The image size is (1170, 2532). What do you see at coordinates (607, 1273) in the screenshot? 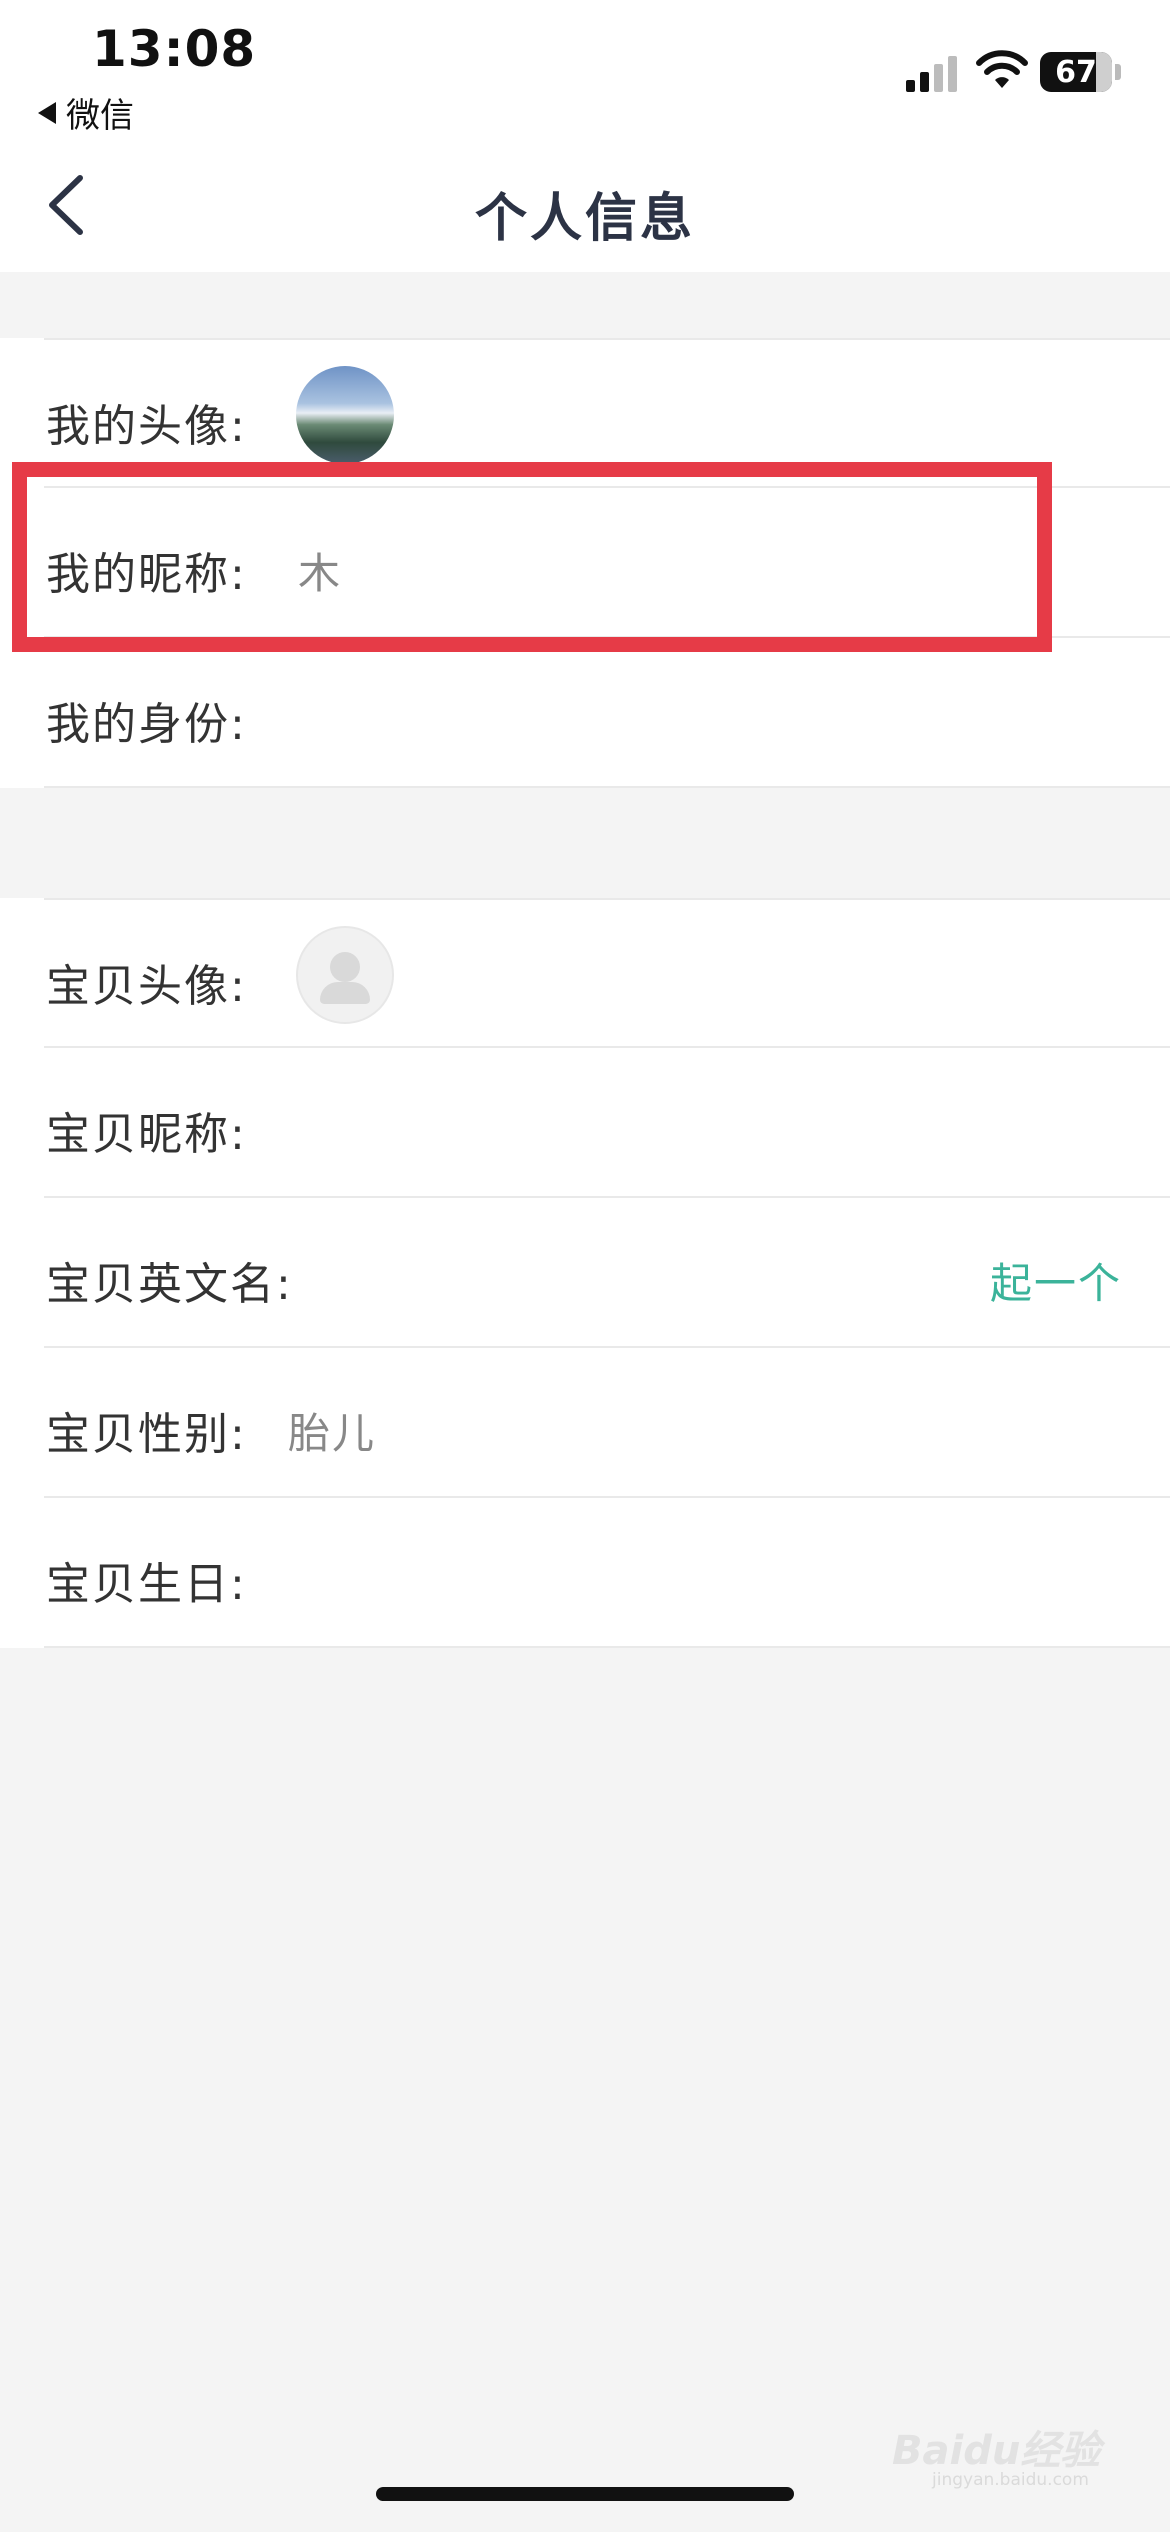
I see `baby-english-name-row: 宝贝英文名: 起一个` at bounding box center [607, 1273].